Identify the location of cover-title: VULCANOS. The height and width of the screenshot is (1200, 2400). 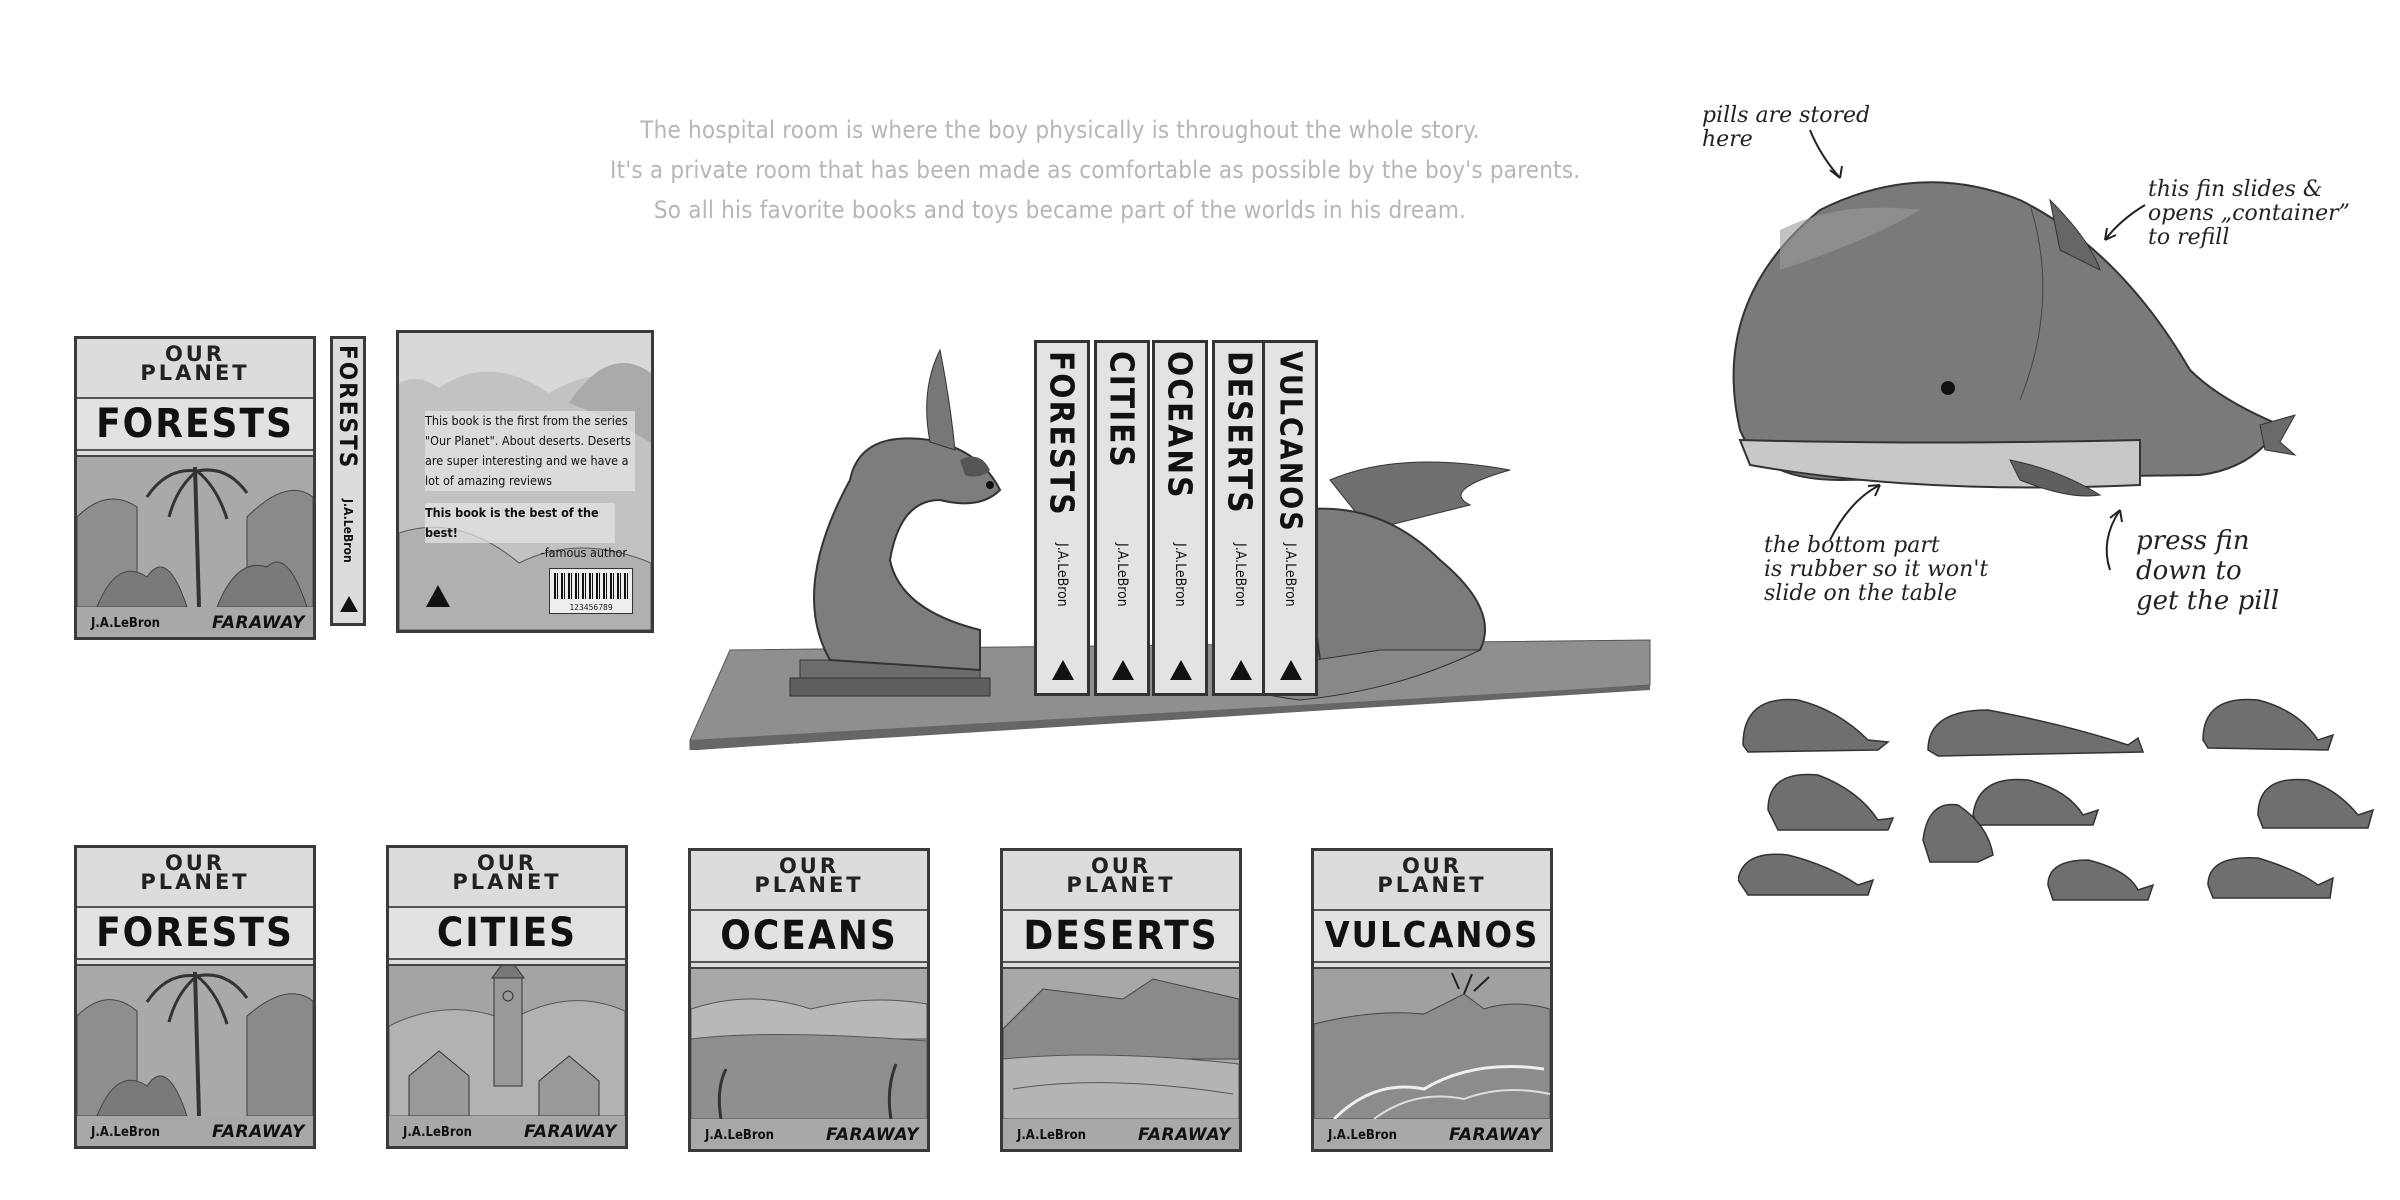
(1432, 936).